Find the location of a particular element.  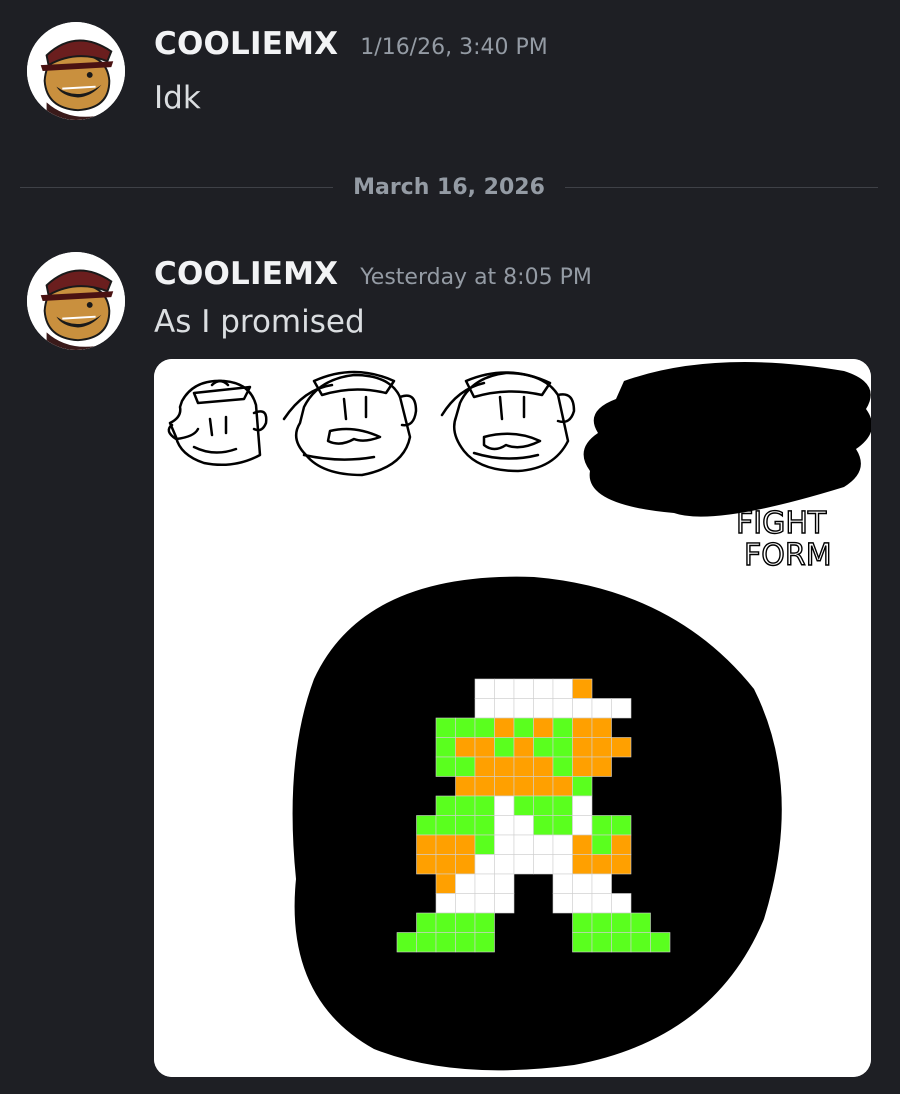

svg-text: FIGHT is located at coordinates (781, 523).